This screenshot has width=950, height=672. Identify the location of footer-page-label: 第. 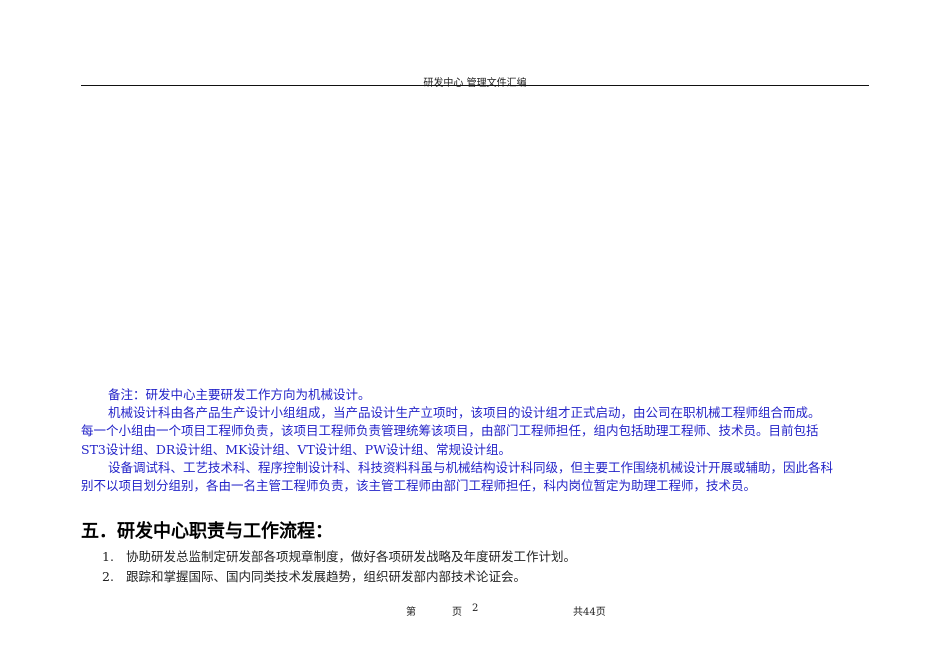
(411, 612).